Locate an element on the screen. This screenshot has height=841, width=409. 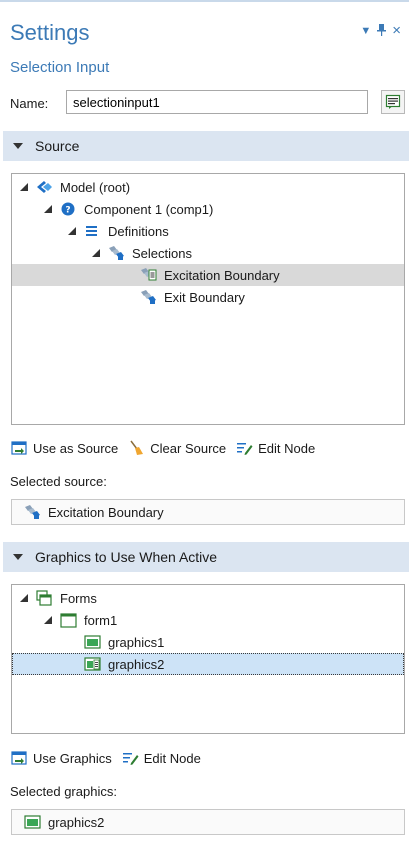
use-as-source-button: Use as Source is located at coordinates (64, 448).